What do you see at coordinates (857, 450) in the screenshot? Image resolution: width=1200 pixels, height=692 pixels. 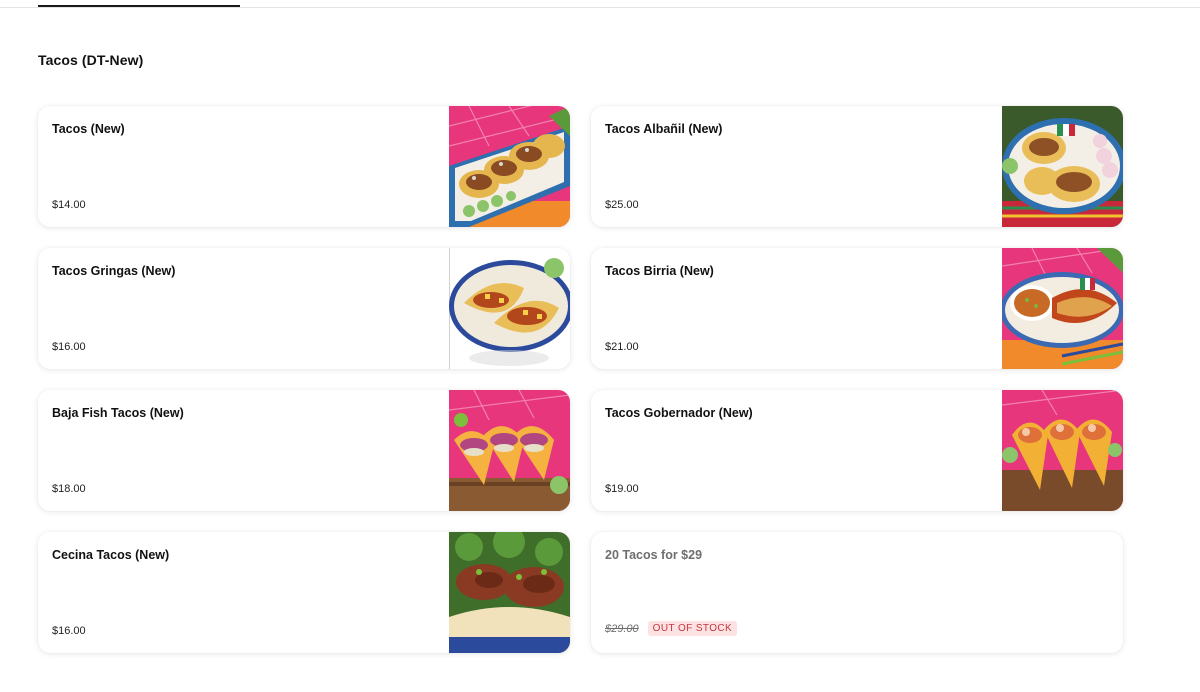 I see `menu-item-card: Tacos Gobernador (New) $19.00` at bounding box center [857, 450].